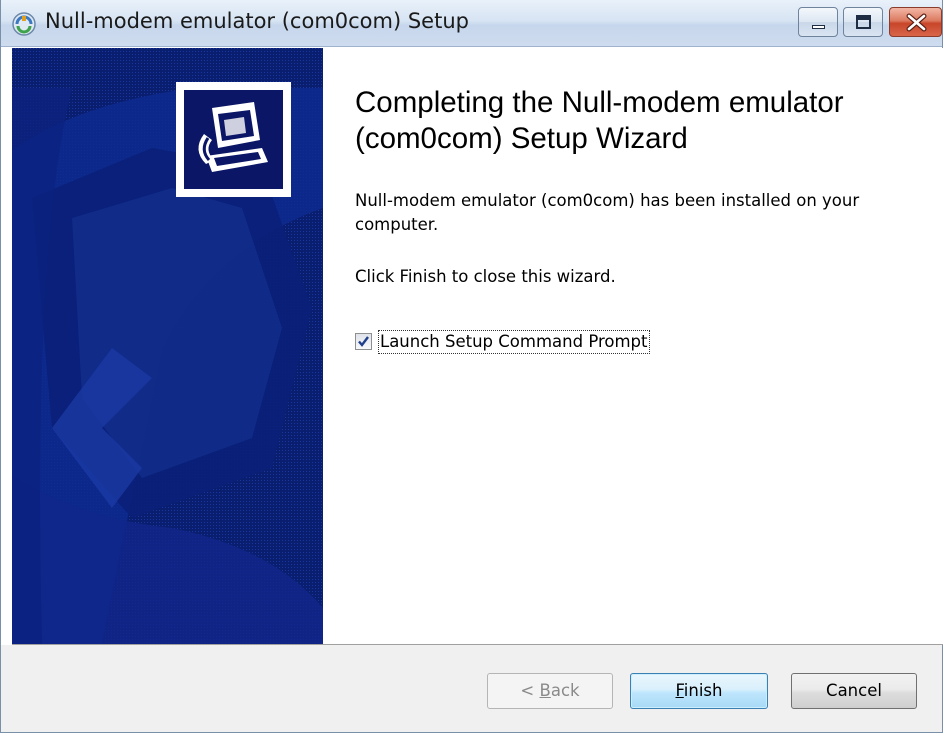 This screenshot has height=733, width=943. I want to click on installer-logo, so click(233, 139).